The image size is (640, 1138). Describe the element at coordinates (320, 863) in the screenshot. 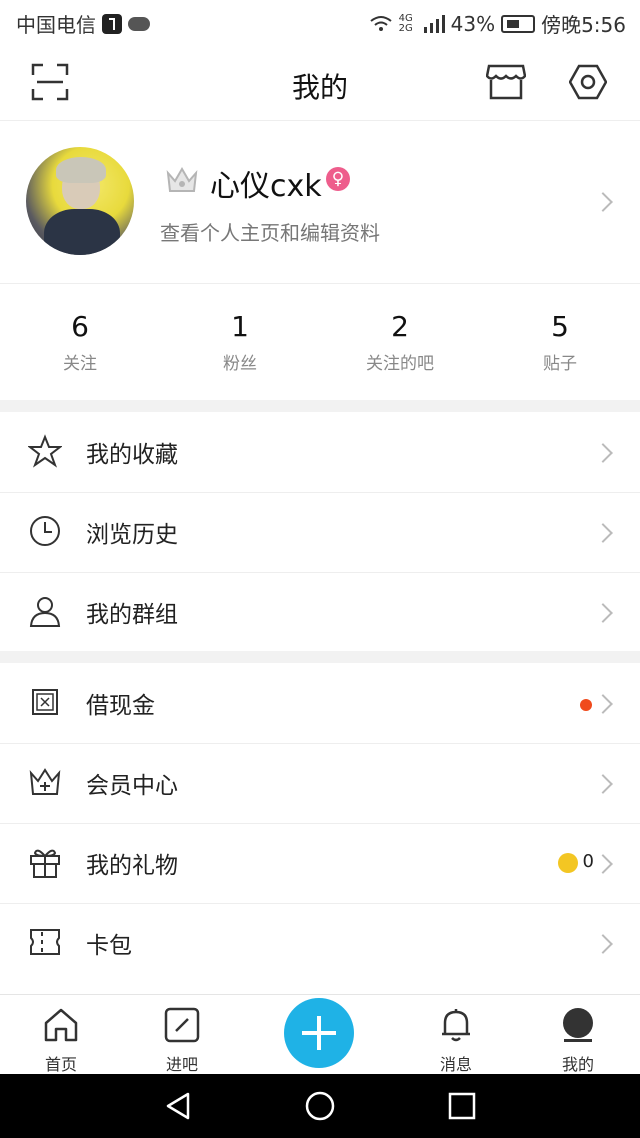

I see `menu-item-gifts: 我的礼物 0` at that location.